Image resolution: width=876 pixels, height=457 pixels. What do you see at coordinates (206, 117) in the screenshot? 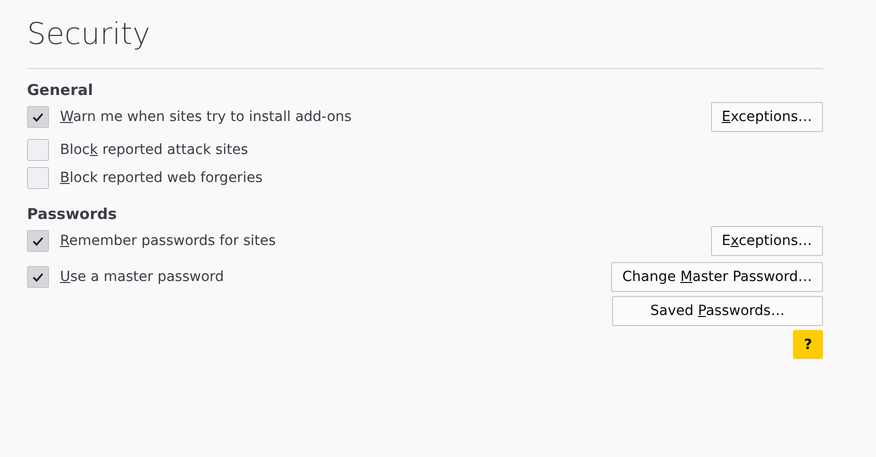
I see `checkbox-label: Warn me when sites try to install add-ons` at bounding box center [206, 117].